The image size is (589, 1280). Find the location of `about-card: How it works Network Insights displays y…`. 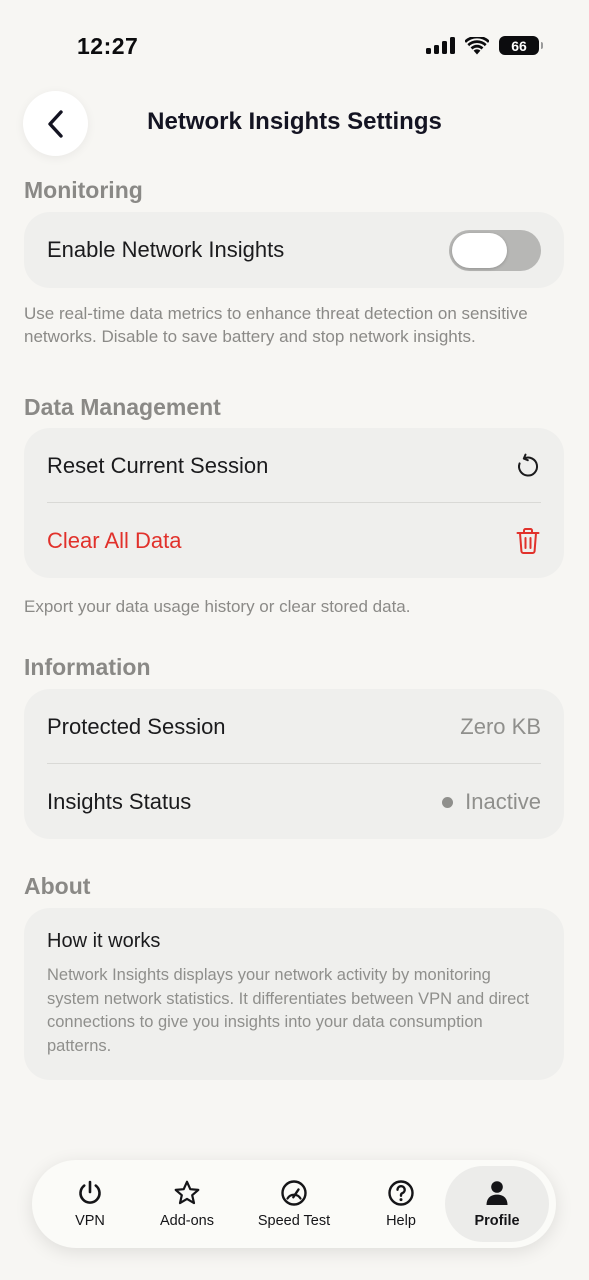

about-card: How it works Network Insights displays y… is located at coordinates (294, 994).